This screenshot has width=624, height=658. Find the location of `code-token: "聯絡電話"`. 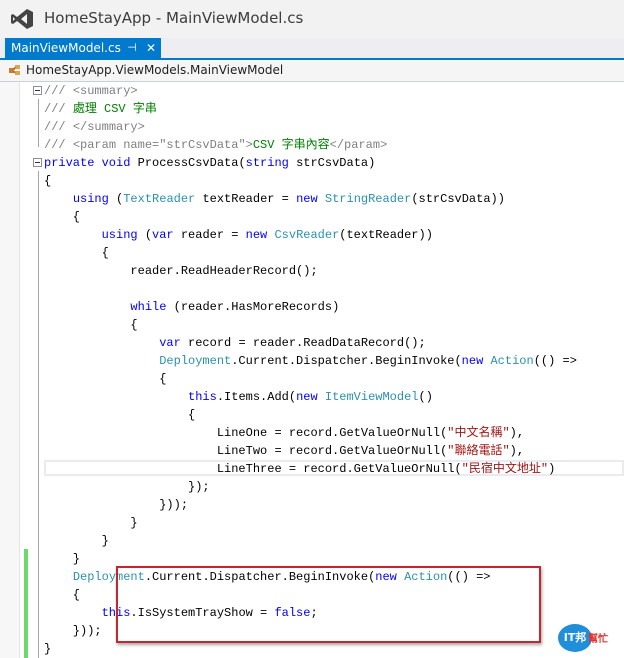

code-token: "聯絡電話" is located at coordinates (478, 451).